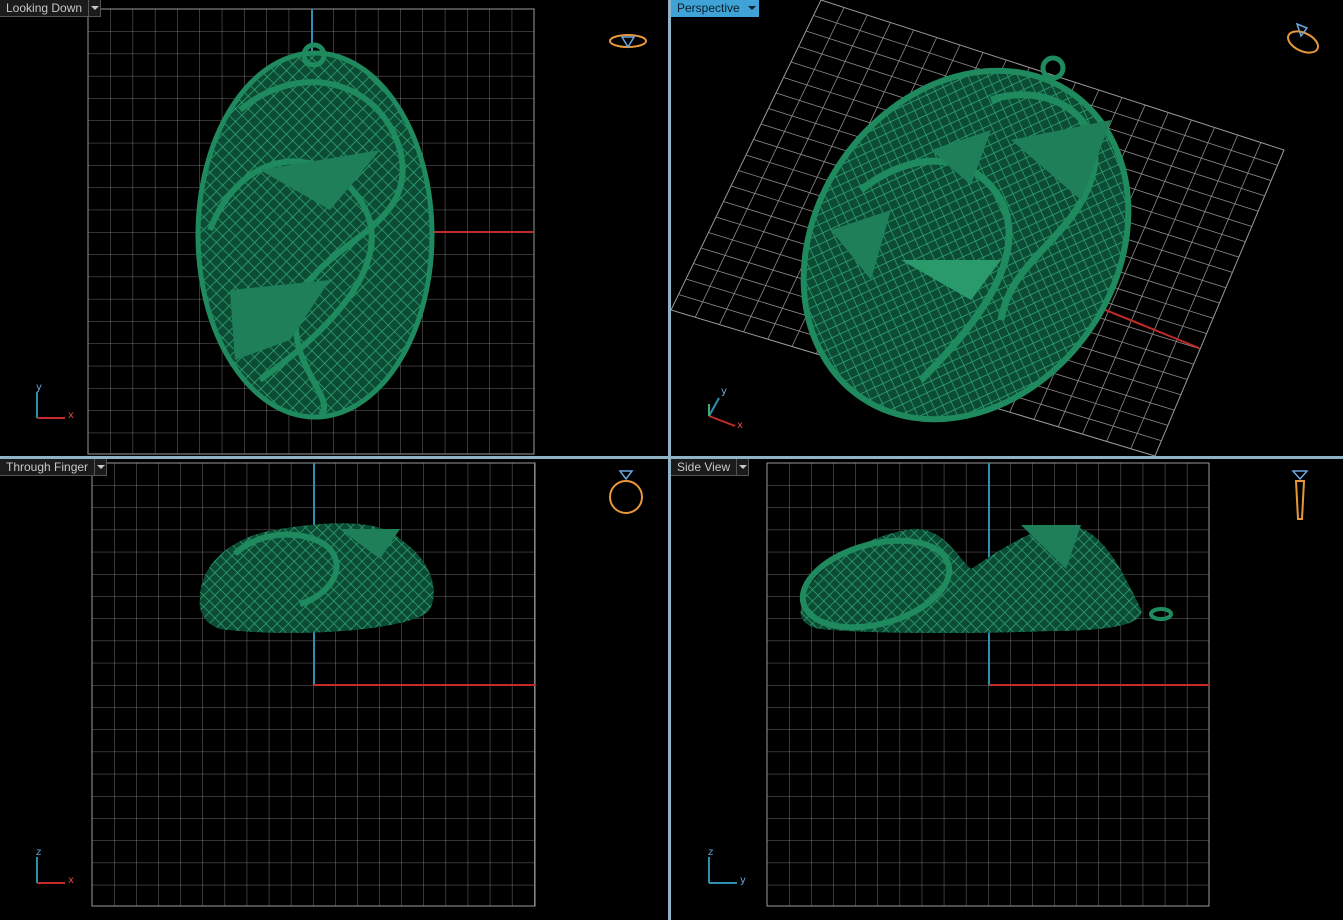 The width and height of the screenshot is (1343, 920). Describe the element at coordinates (58, 867) in the screenshot. I see `axis-gizmo: z x` at that location.